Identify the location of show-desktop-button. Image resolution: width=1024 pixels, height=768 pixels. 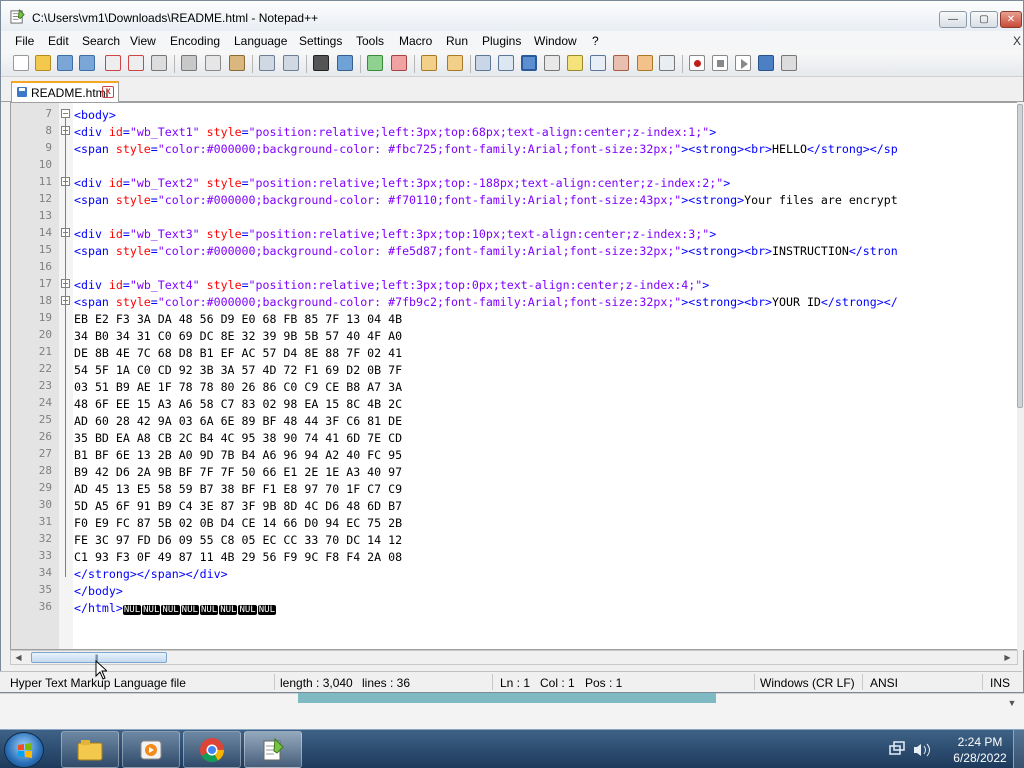
(1018, 749).